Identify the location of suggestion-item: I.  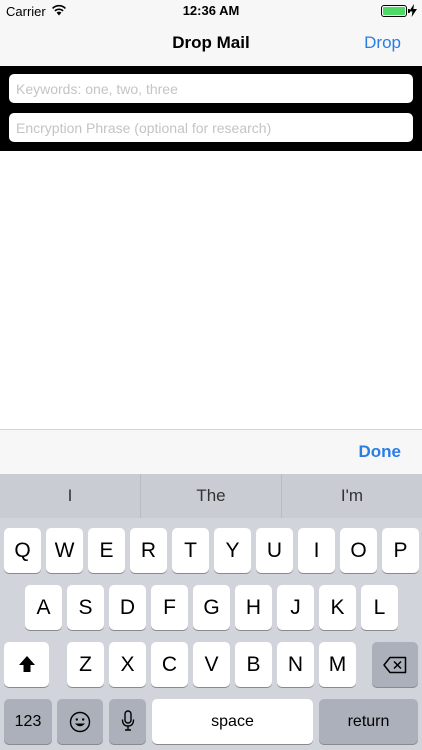
(70, 496).